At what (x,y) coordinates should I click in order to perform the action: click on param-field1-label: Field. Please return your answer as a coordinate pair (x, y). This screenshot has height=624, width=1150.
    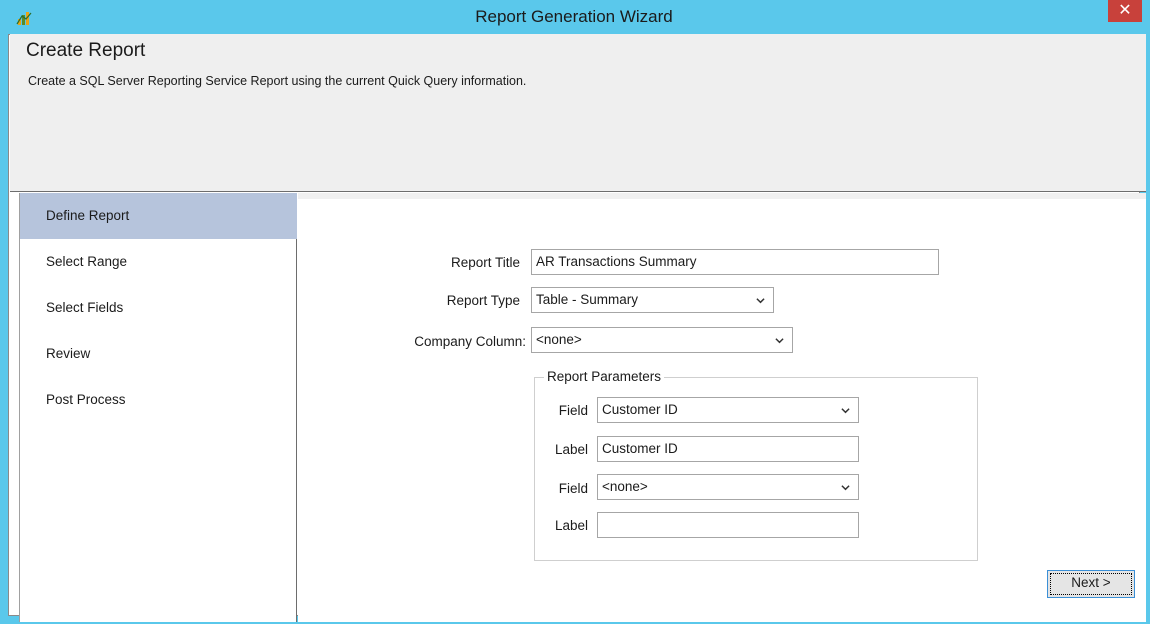
    Looking at the image, I should click on (573, 410).